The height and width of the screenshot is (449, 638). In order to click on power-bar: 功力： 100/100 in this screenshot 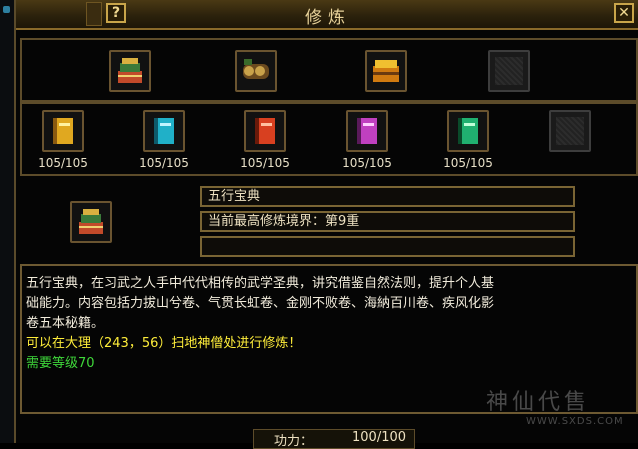, I will do `click(334, 439)`.